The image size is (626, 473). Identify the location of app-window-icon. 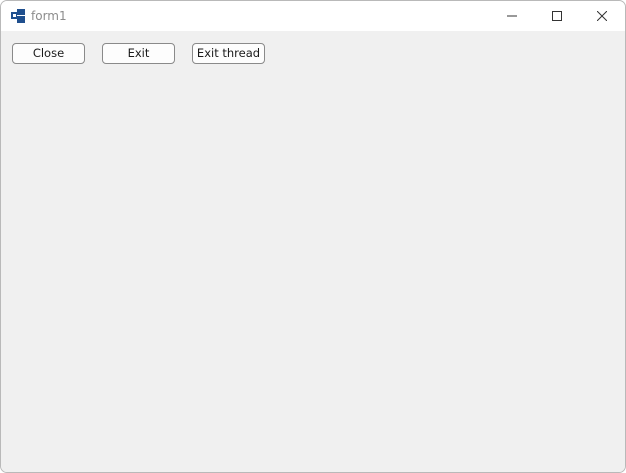
(18, 16).